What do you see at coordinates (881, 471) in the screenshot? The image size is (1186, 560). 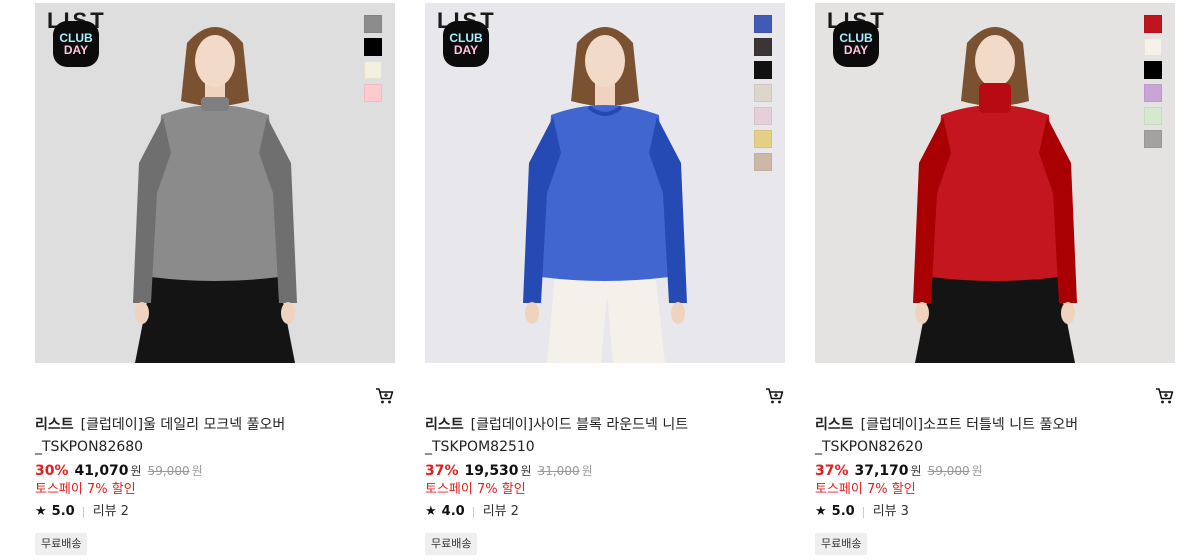 I see `sale-price: 37,170` at bounding box center [881, 471].